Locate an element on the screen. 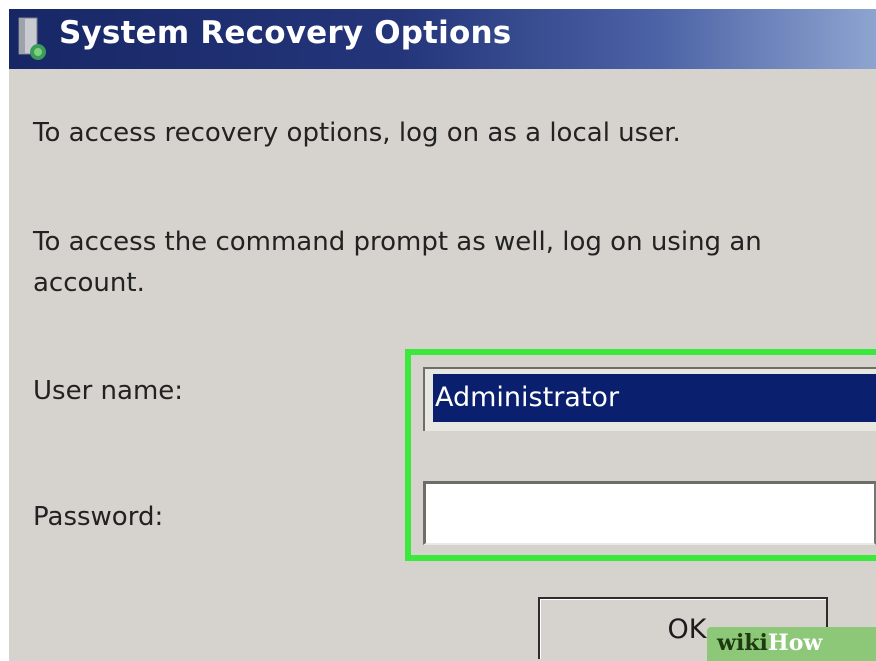 This screenshot has width=876, height=661. title-bar: System Recovery Options is located at coordinates (442, 39).